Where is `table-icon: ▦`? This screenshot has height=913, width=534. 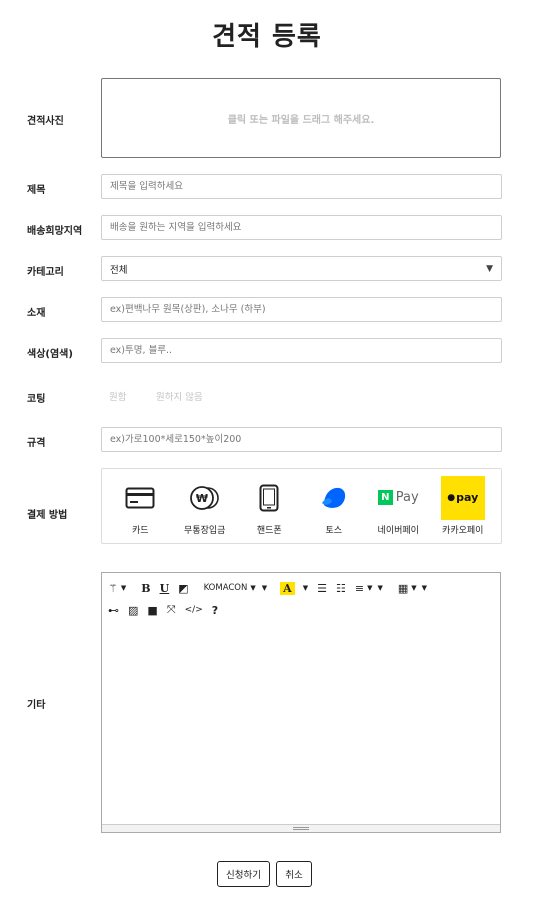 table-icon: ▦ is located at coordinates (403, 588).